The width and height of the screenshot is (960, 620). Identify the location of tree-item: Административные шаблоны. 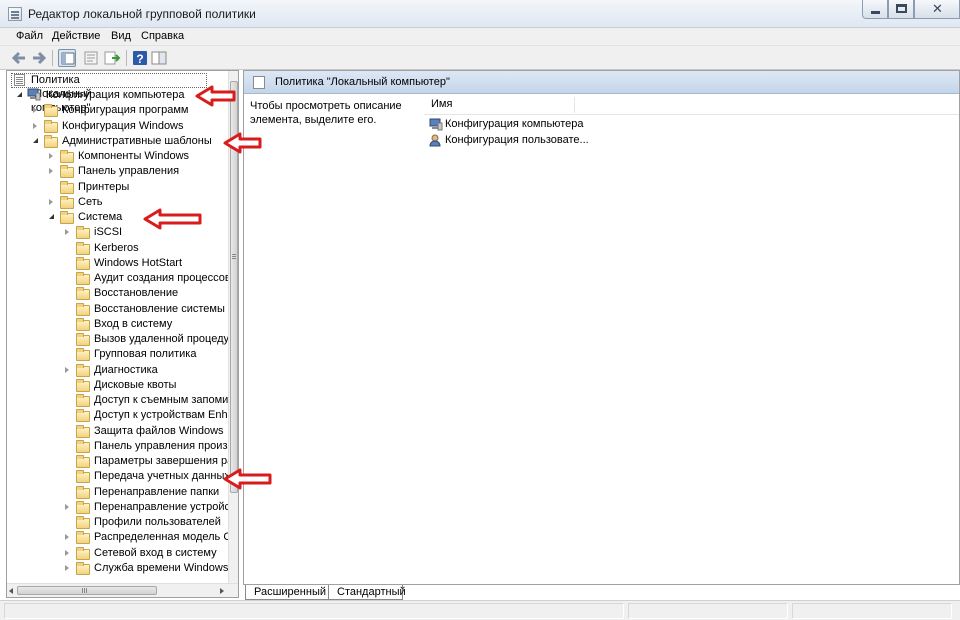
(117, 141).